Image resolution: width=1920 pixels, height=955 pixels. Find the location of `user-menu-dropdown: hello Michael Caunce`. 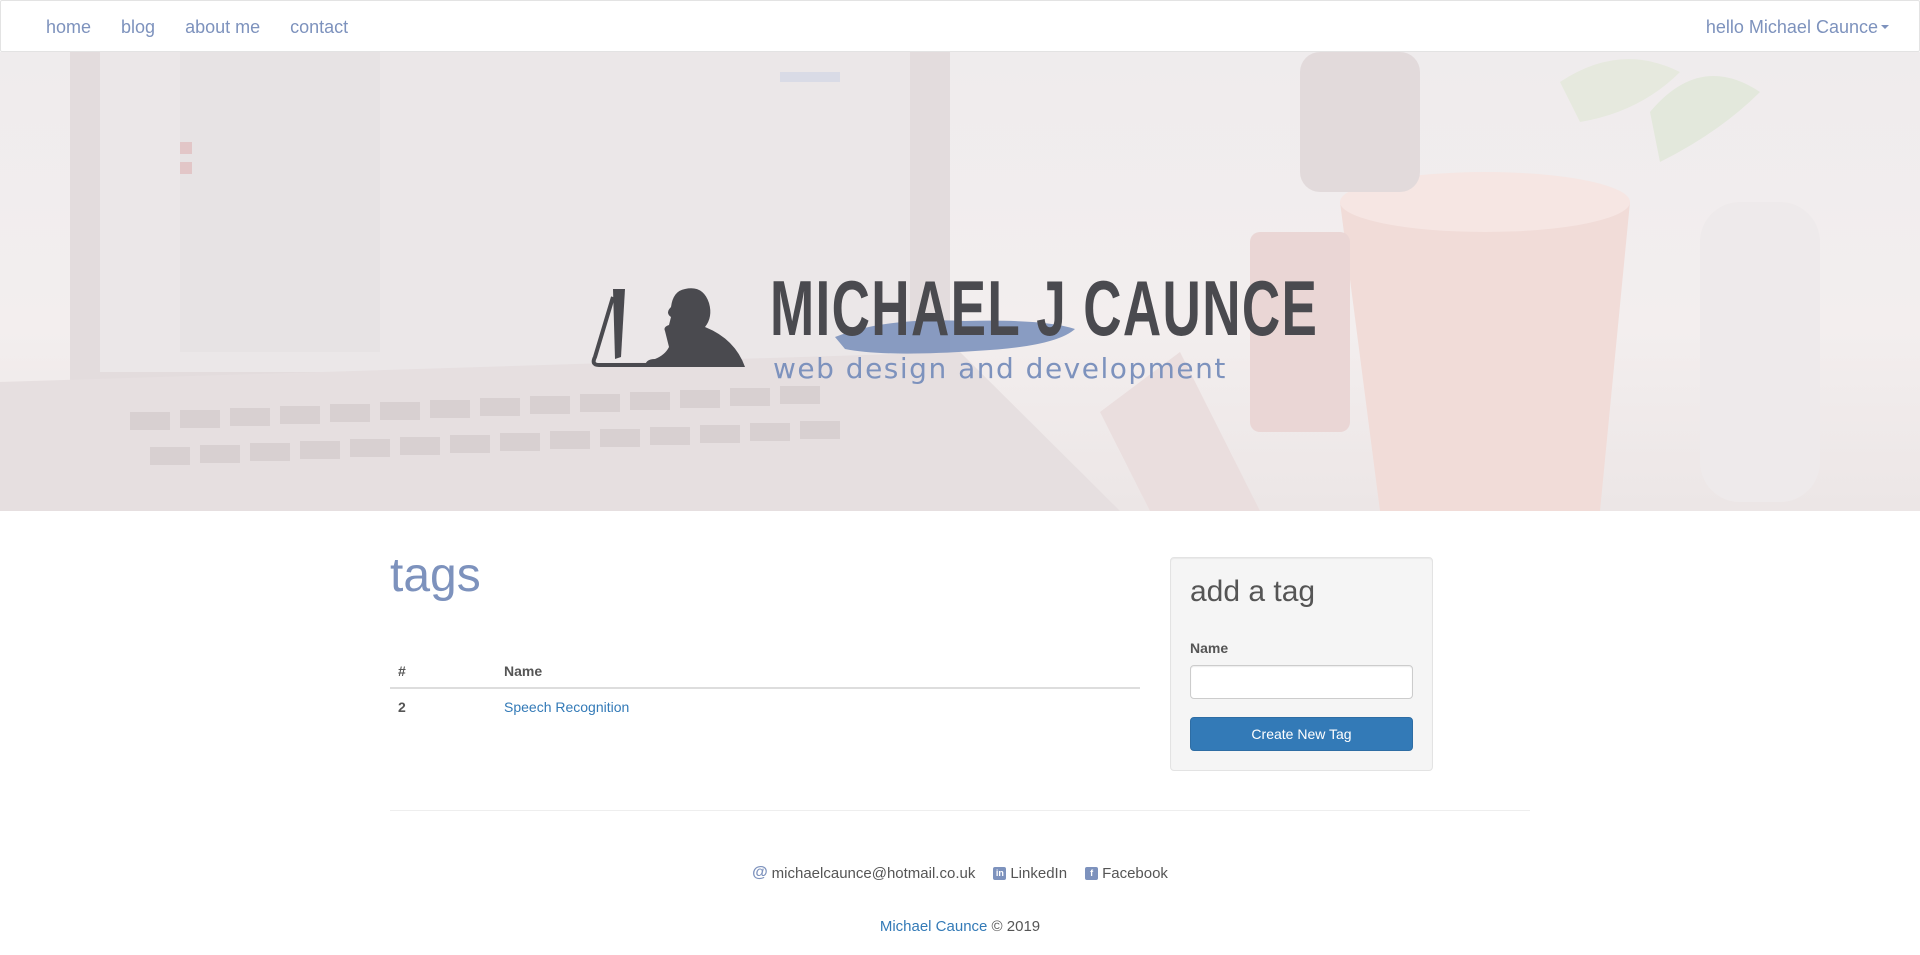

user-menu-dropdown: hello Michael Caunce is located at coordinates (1797, 27).